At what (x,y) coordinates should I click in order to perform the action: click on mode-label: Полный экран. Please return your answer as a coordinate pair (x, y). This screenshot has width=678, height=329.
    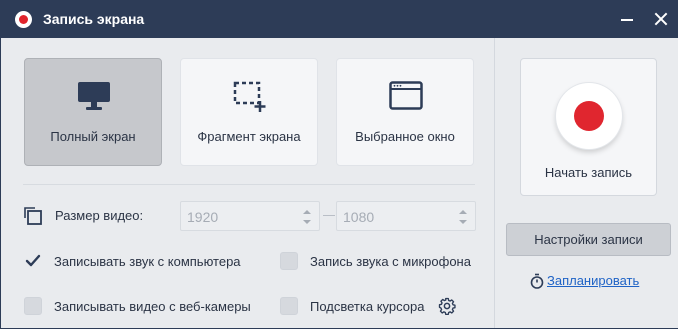
    Looking at the image, I should click on (93, 136).